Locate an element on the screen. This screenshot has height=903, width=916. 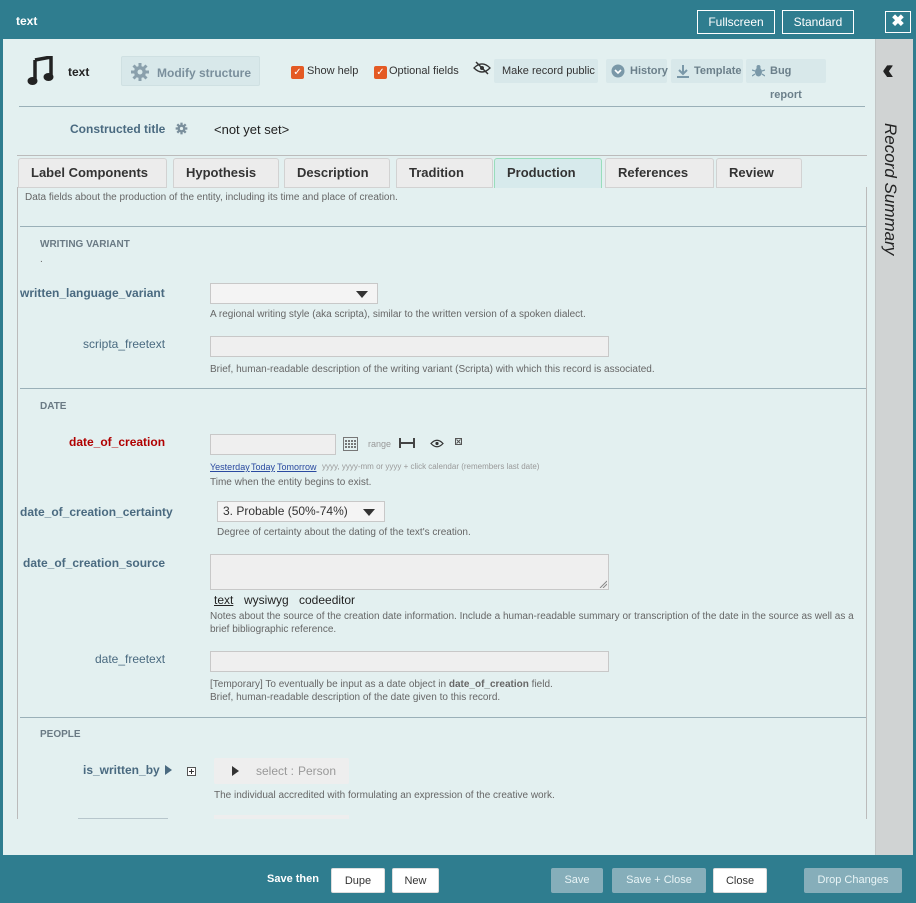
date-certainty-select: 3. Probable (50%-74%) is located at coordinates (301, 511).